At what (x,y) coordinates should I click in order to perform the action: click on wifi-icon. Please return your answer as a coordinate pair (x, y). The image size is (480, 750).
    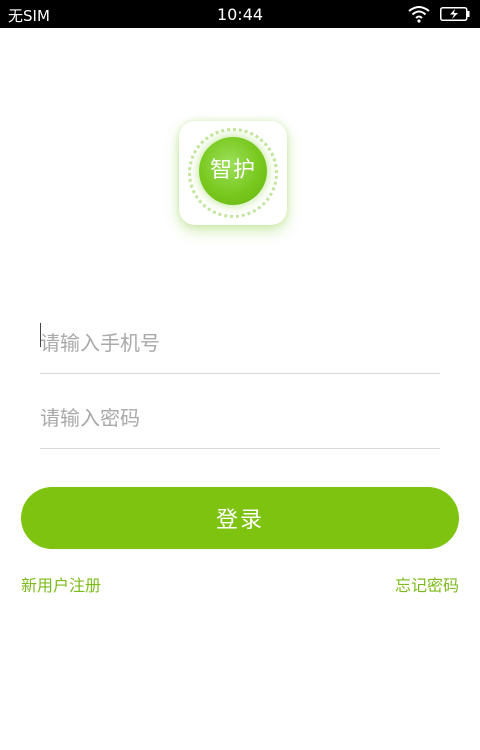
    Looking at the image, I should click on (419, 14).